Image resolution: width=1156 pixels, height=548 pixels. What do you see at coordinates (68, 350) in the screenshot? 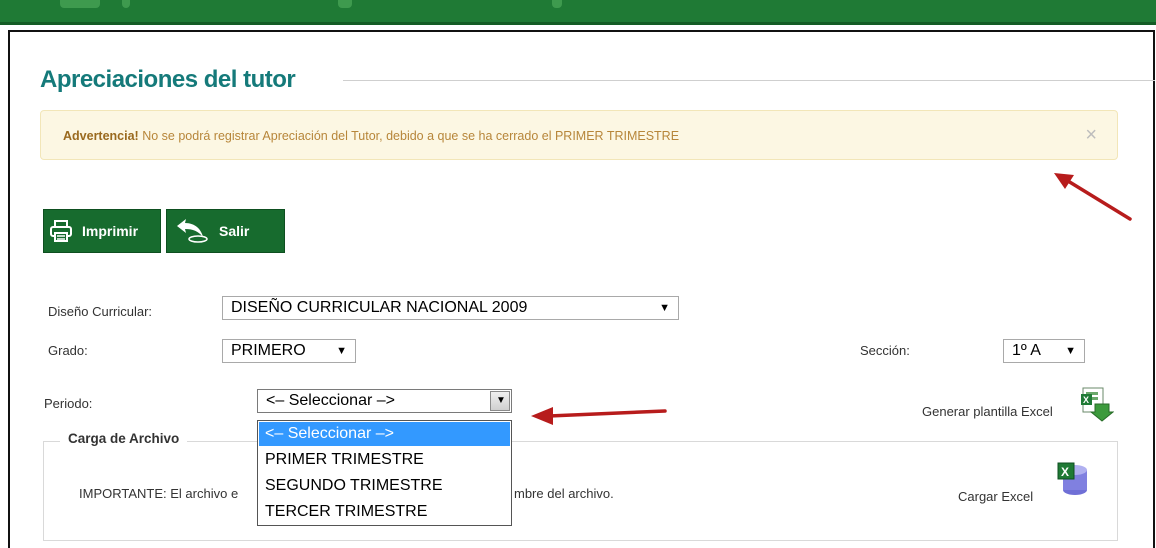
I see `grado-label: Grado:` at bounding box center [68, 350].